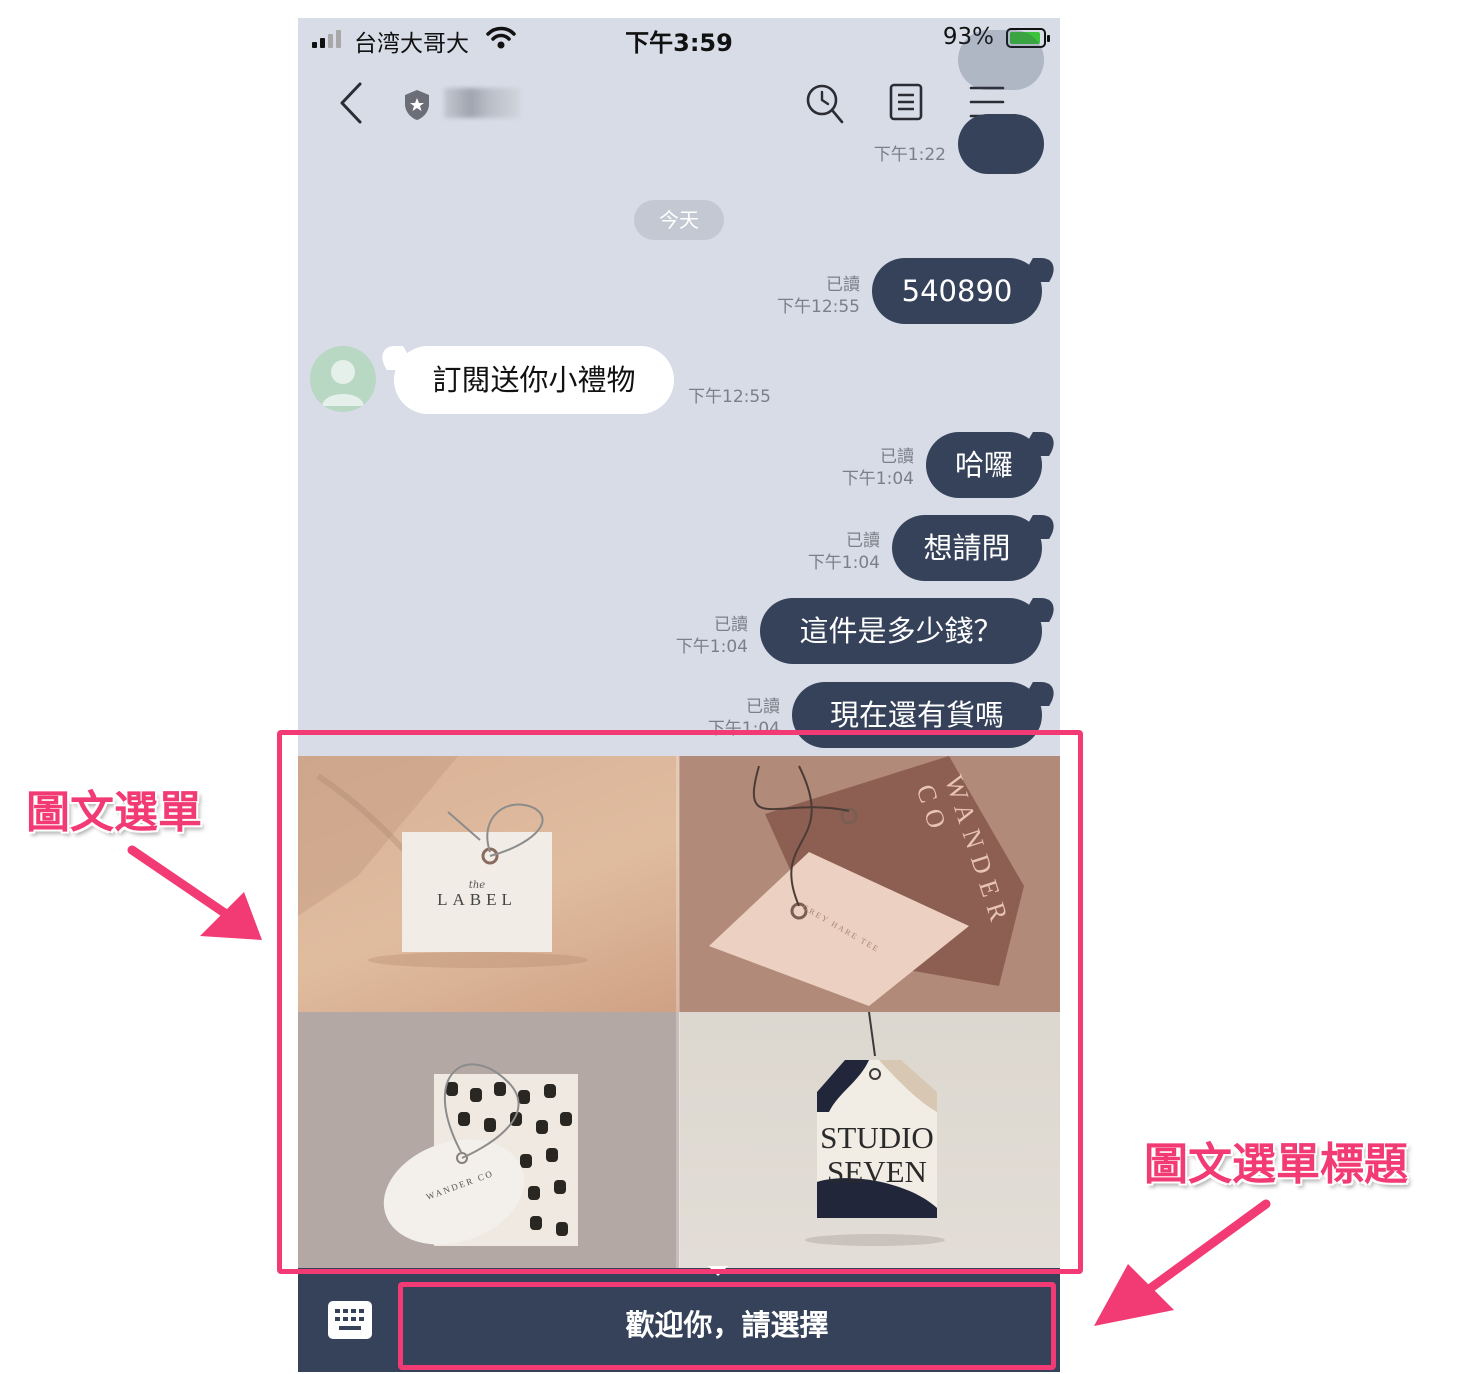 Image resolution: width=1463 pixels, height=1374 pixels. I want to click on message-bubble-outgoing: 想請問, so click(967, 548).